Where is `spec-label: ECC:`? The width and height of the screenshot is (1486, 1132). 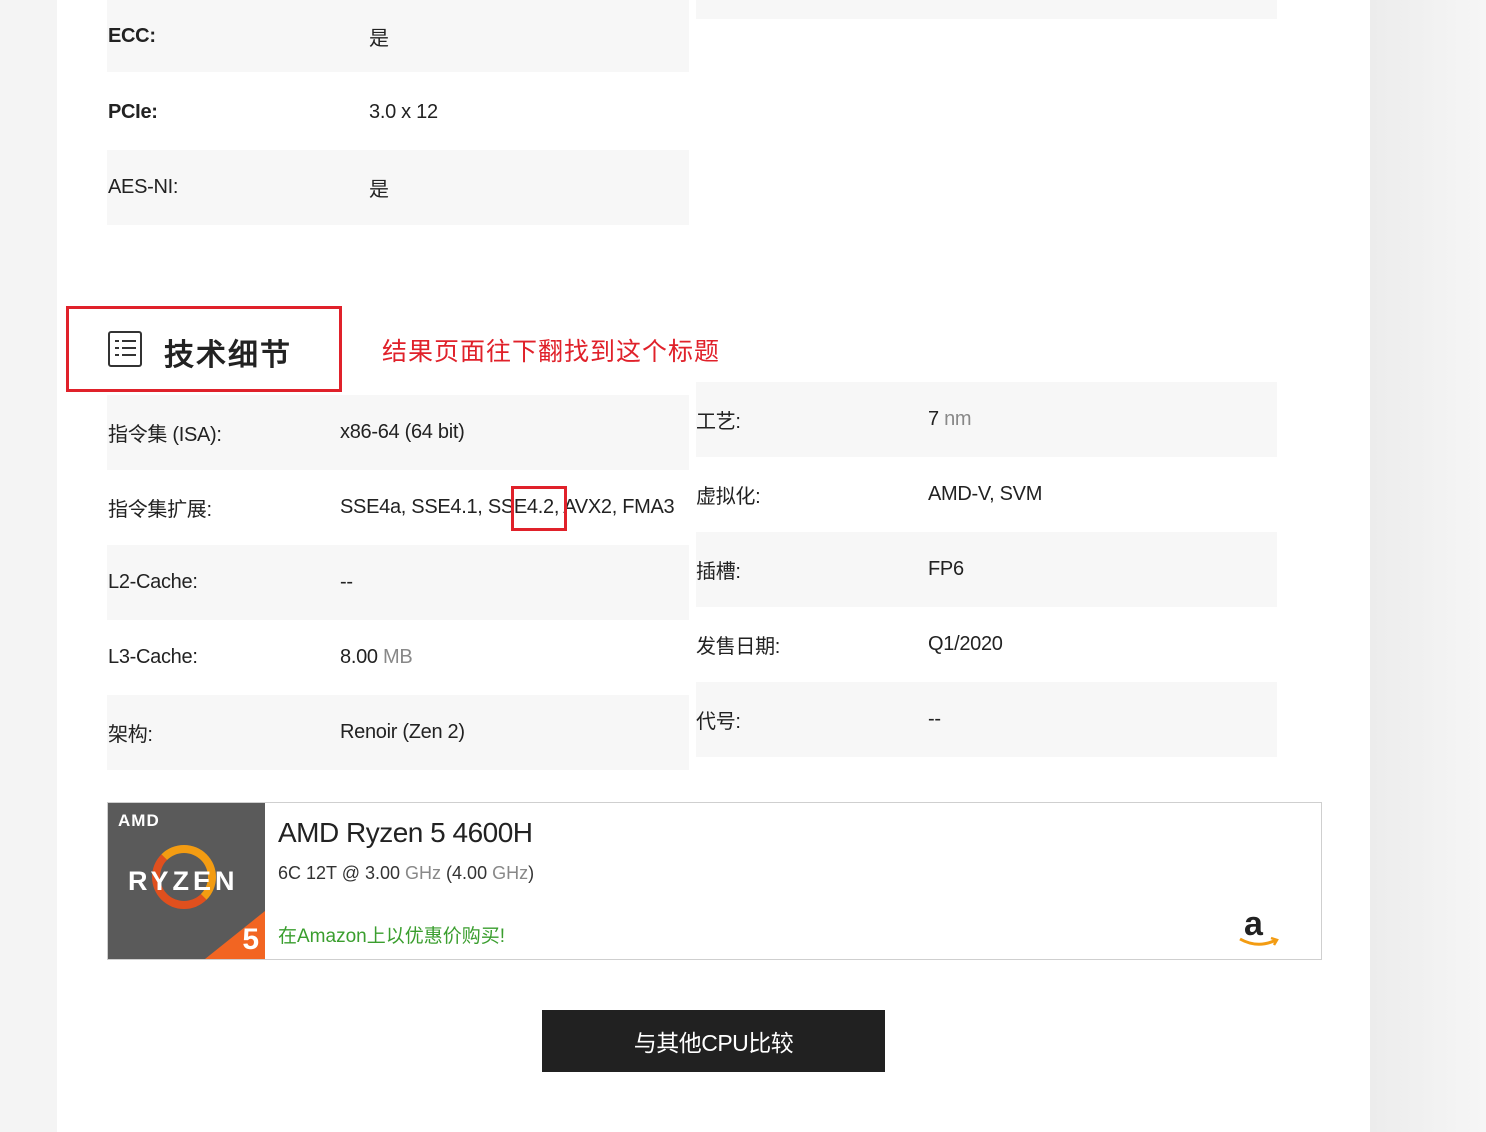
spec-label: ECC: is located at coordinates (132, 35).